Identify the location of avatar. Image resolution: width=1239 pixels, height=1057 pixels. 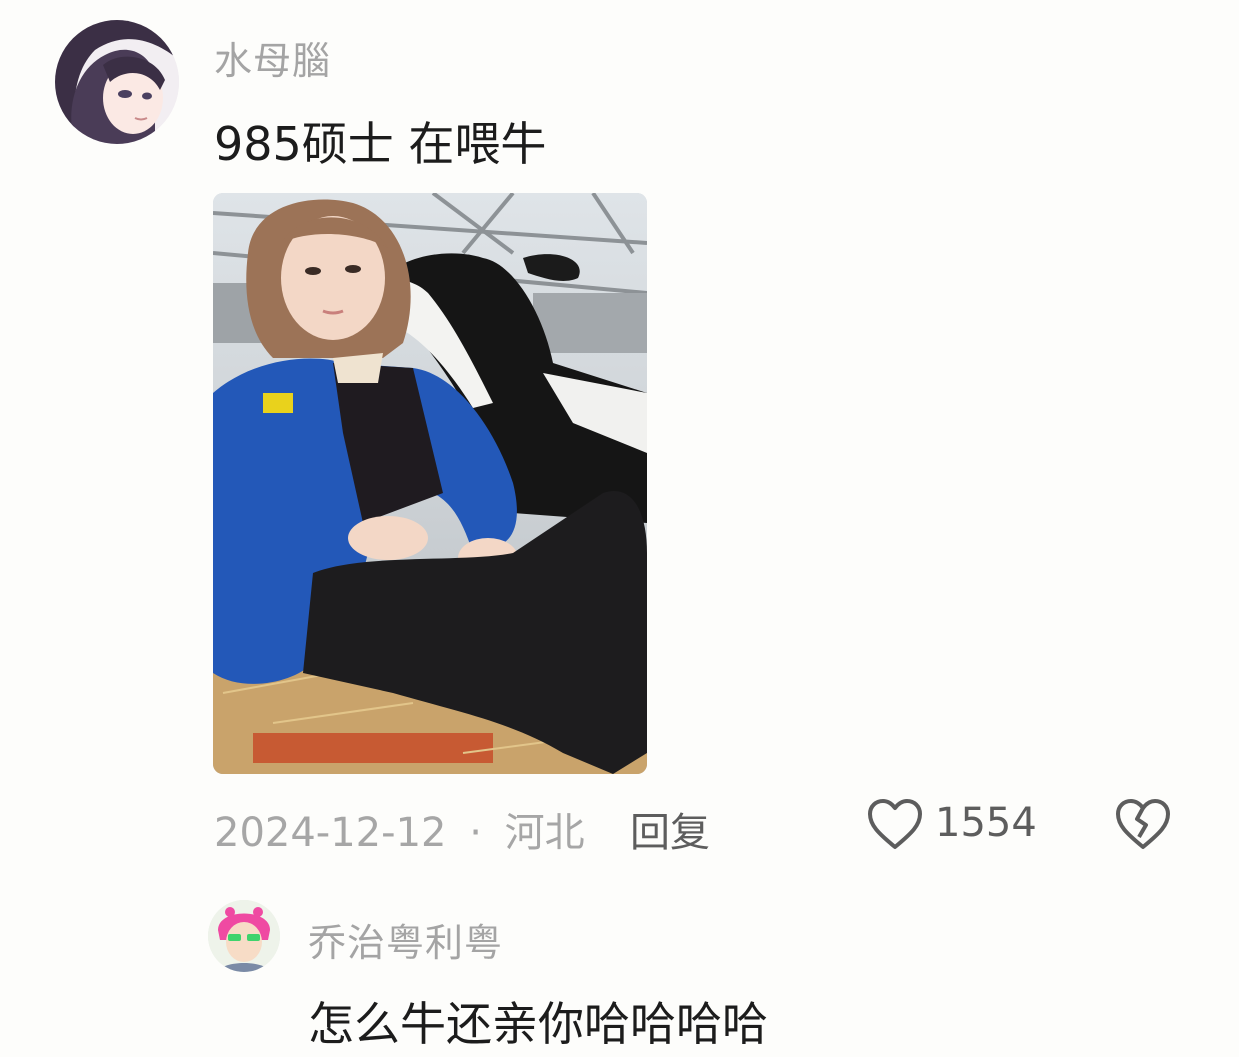
(117, 82).